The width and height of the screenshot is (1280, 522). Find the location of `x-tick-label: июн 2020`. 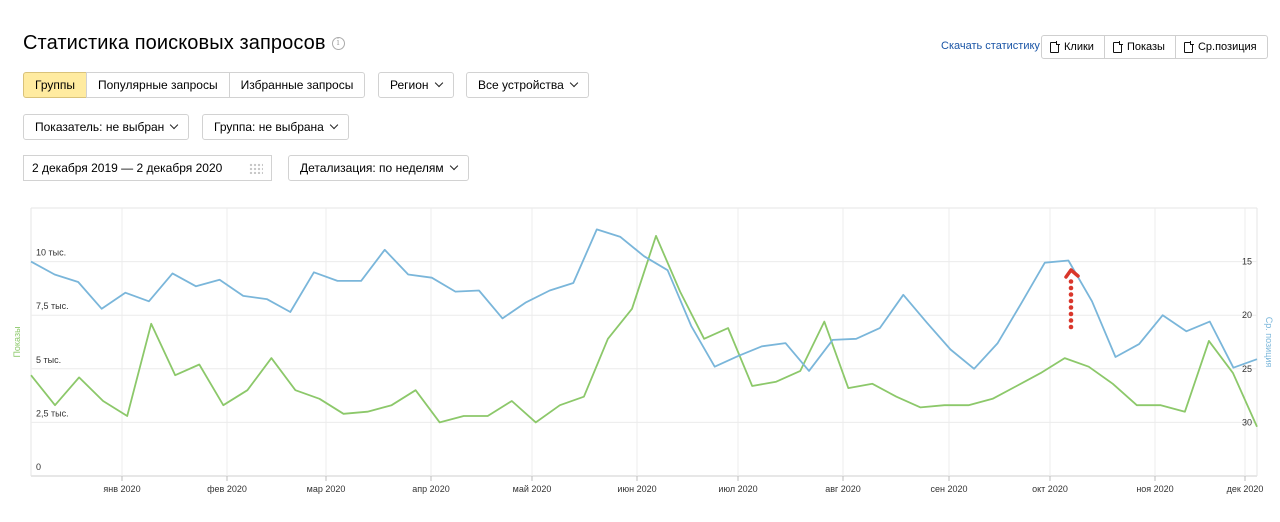

x-tick-label: июн 2020 is located at coordinates (636, 489).